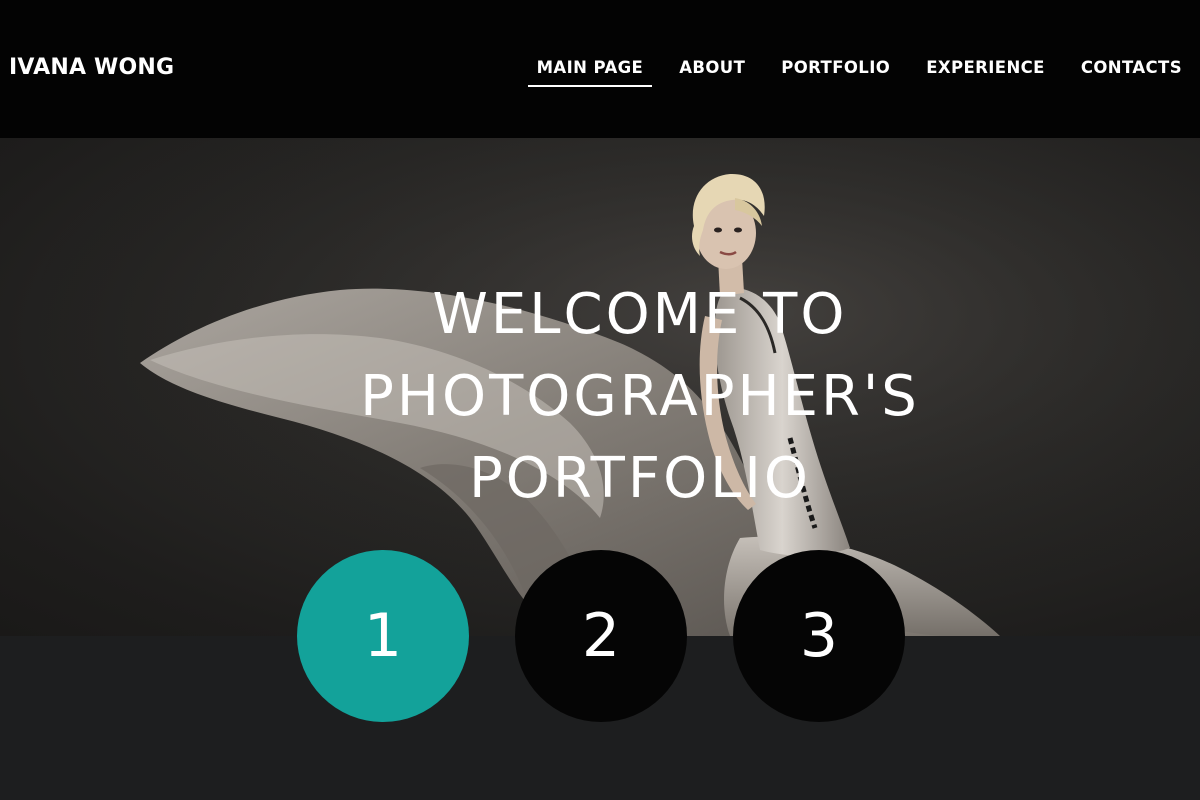 This screenshot has width=1200, height=800. I want to click on pager-dot-2: 2, so click(601, 636).